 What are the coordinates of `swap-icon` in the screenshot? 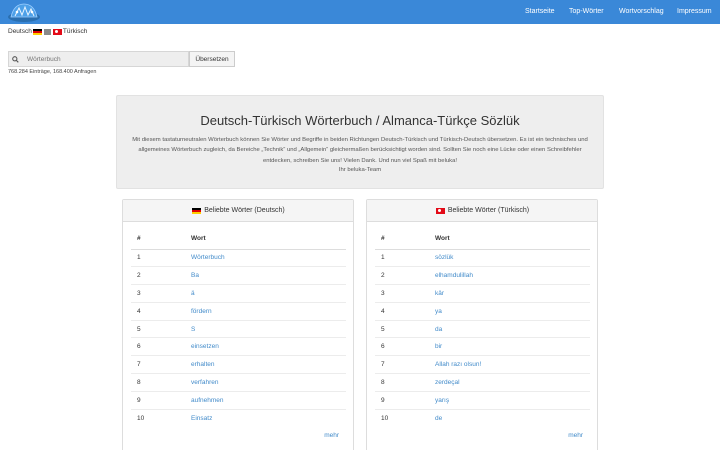 It's located at (47, 31).